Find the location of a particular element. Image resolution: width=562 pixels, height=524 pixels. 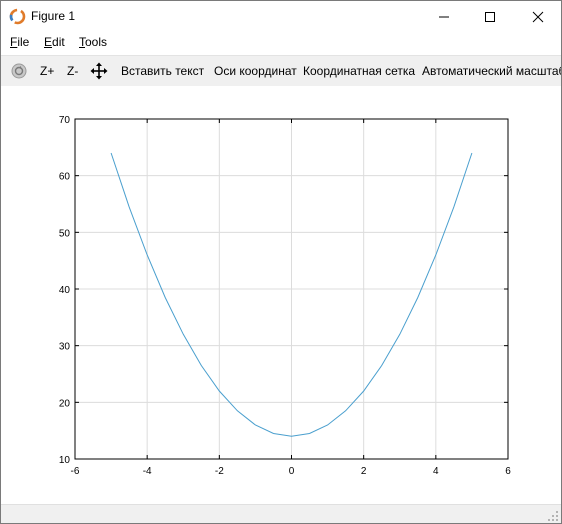

minimize-icon is located at coordinates (444, 17).